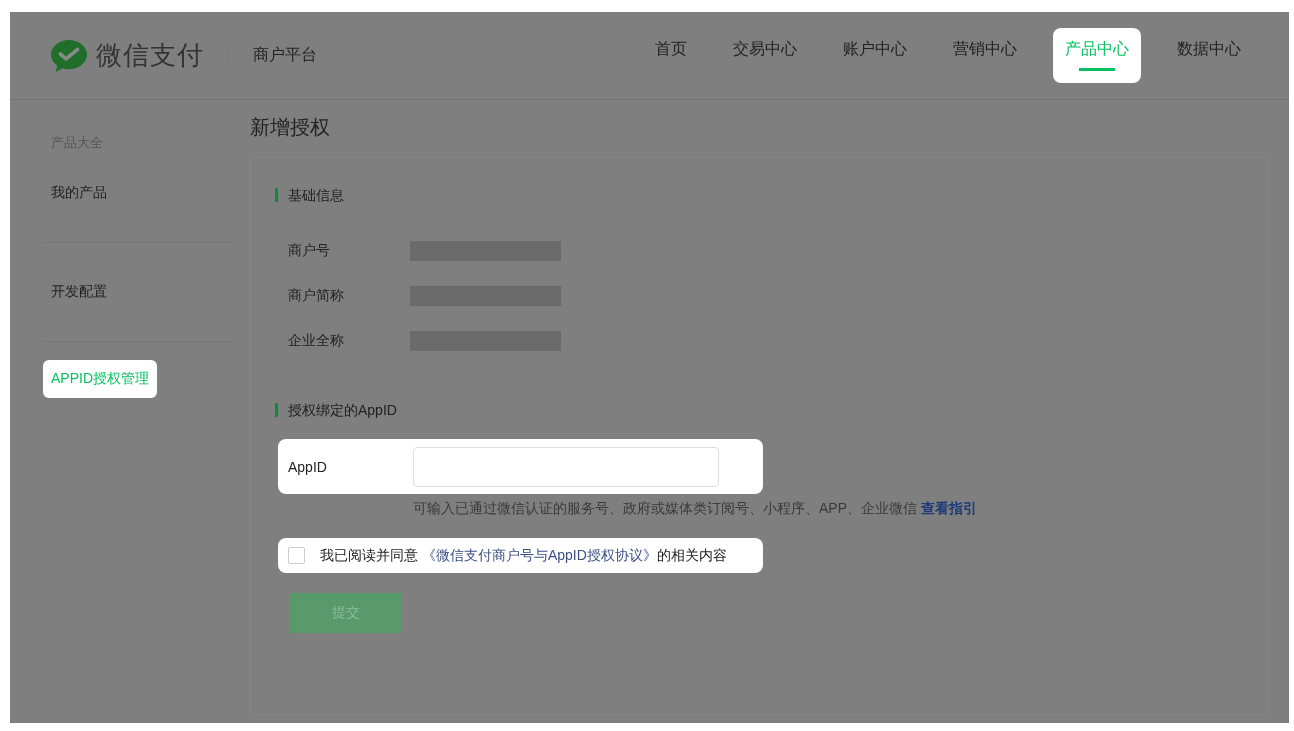 Image resolution: width=1294 pixels, height=731 pixels. Describe the element at coordinates (695, 509) in the screenshot. I see `hint-text: 可输入已通过微信认证的服务号、政府或媒体类订阅号、小程序、APP、企业微信 查看指引` at that location.